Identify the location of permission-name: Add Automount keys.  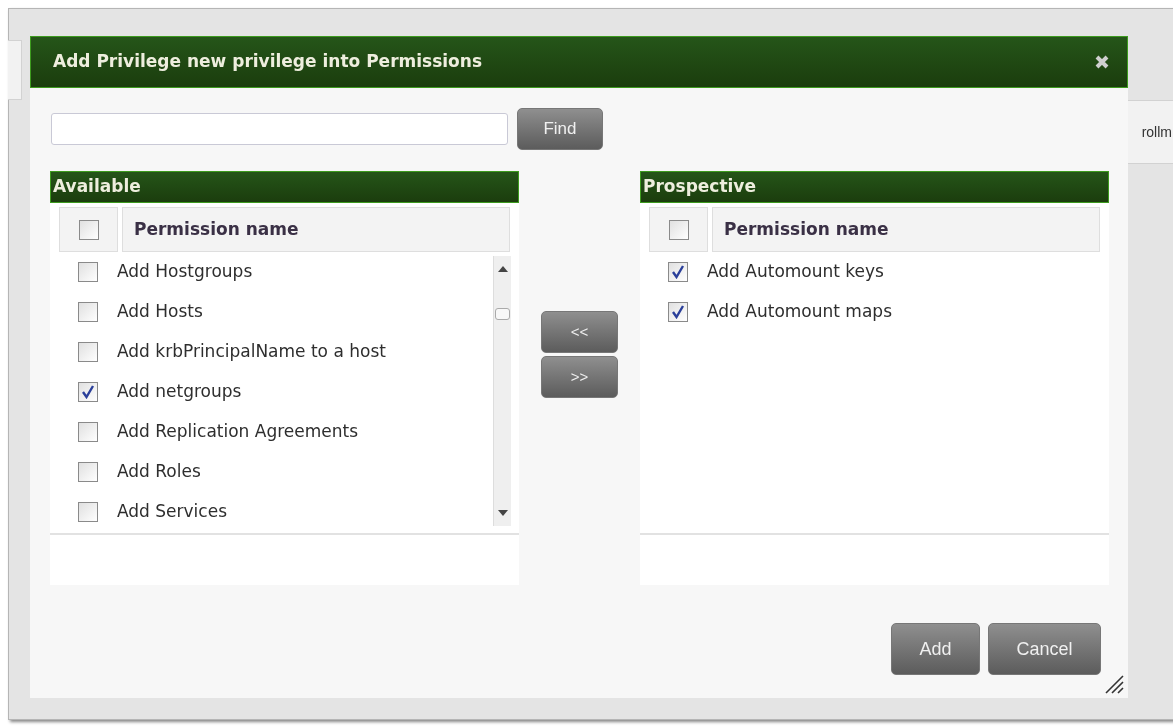
(795, 272).